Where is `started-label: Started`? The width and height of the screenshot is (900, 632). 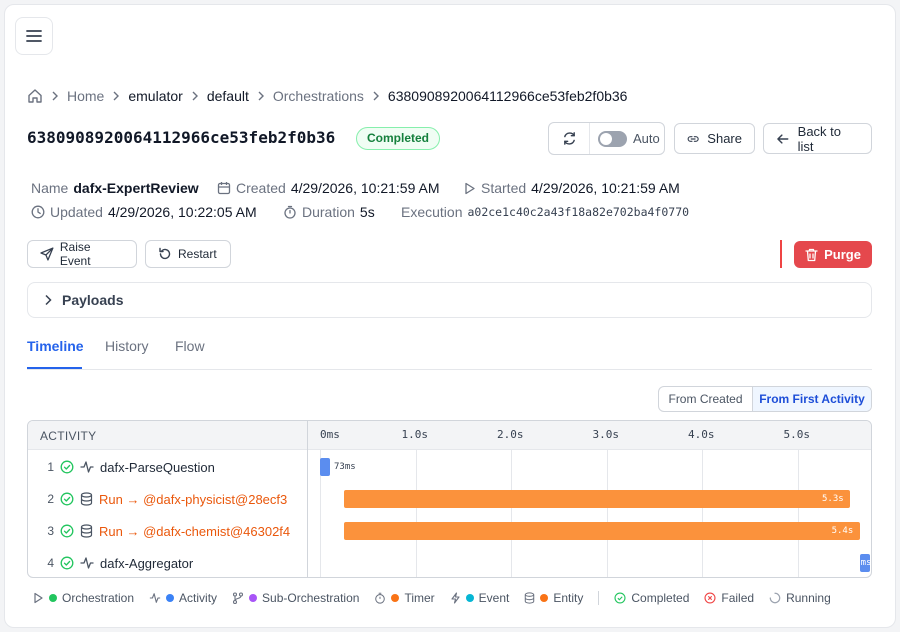 started-label: Started is located at coordinates (504, 188).